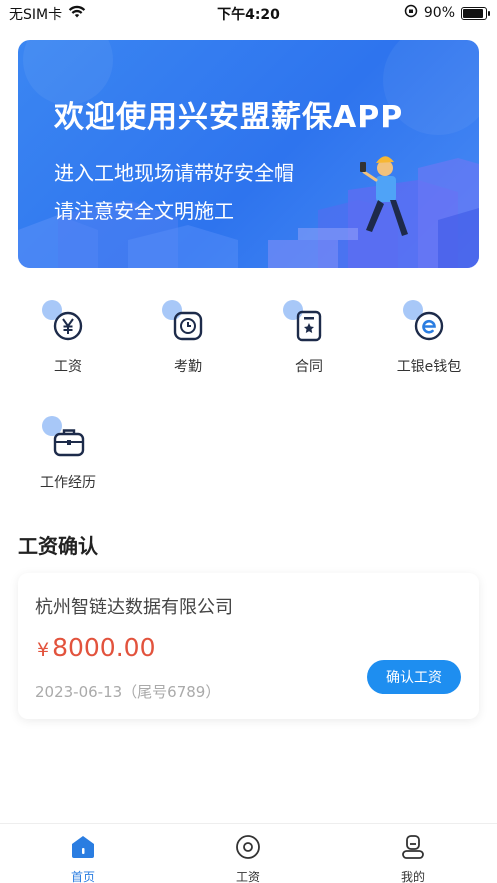  Describe the element at coordinates (306, 323) in the screenshot. I see `contract-icon` at that location.